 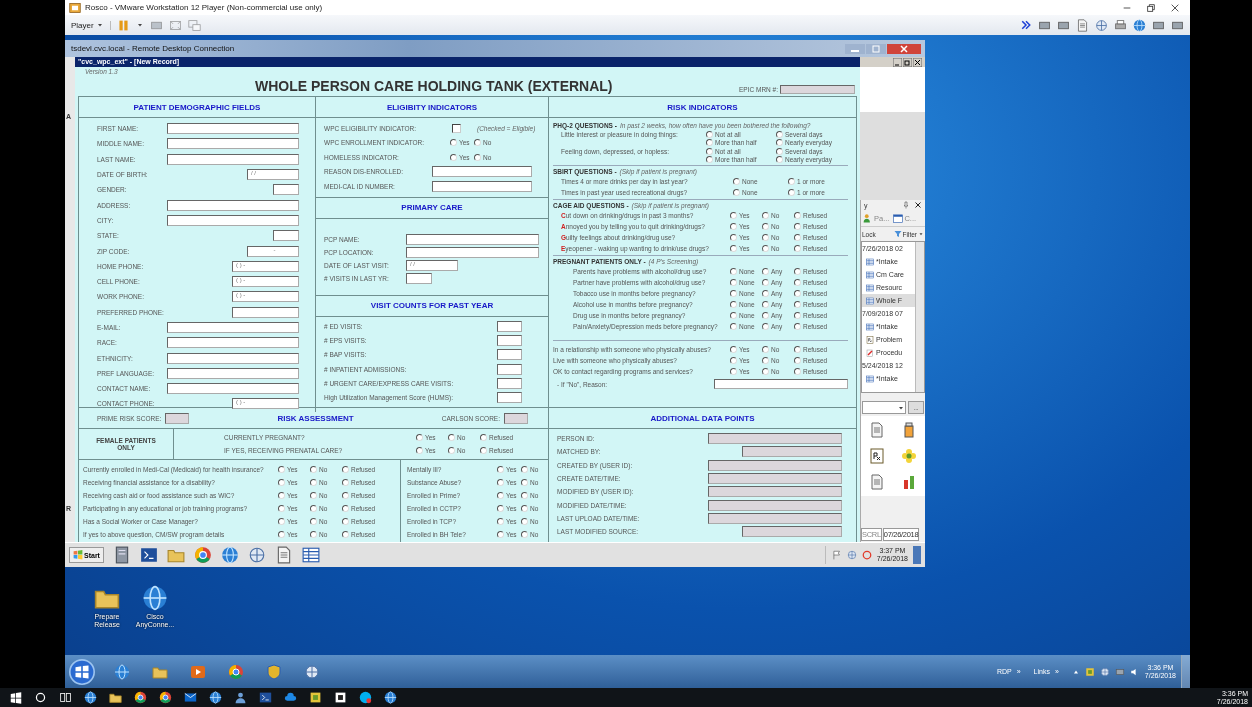 What do you see at coordinates (909, 456) in the screenshot?
I see `flower-icon` at bounding box center [909, 456].